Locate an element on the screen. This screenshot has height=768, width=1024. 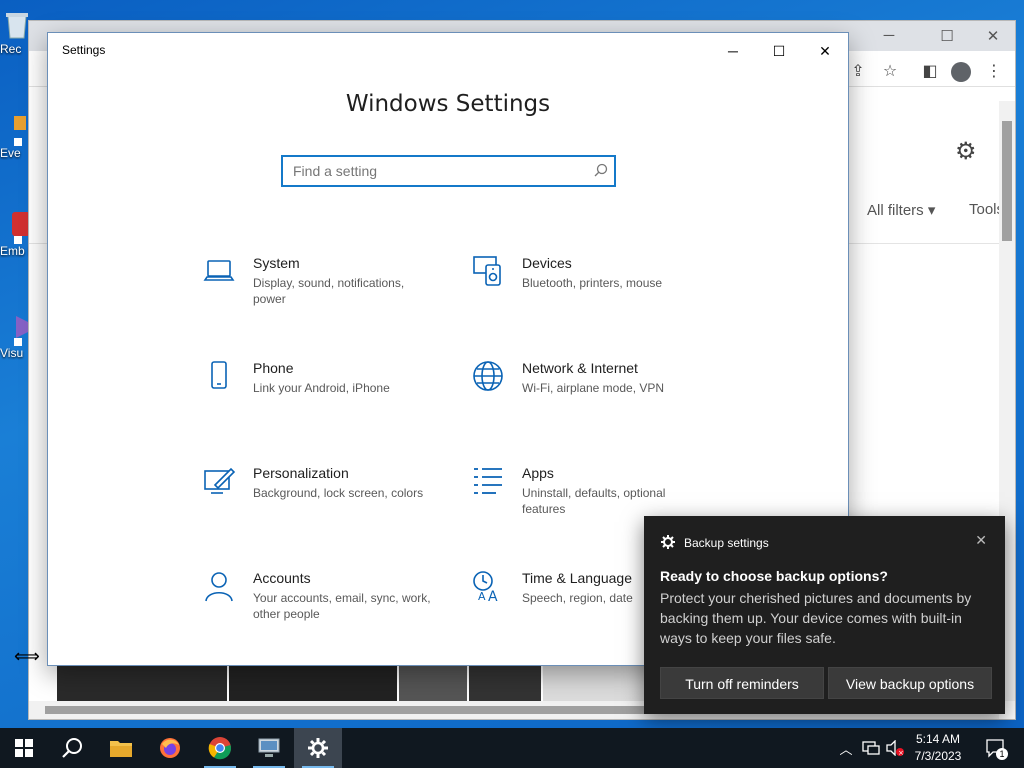
category-description: Display, sound, notifications, power is located at coordinates (329, 291).